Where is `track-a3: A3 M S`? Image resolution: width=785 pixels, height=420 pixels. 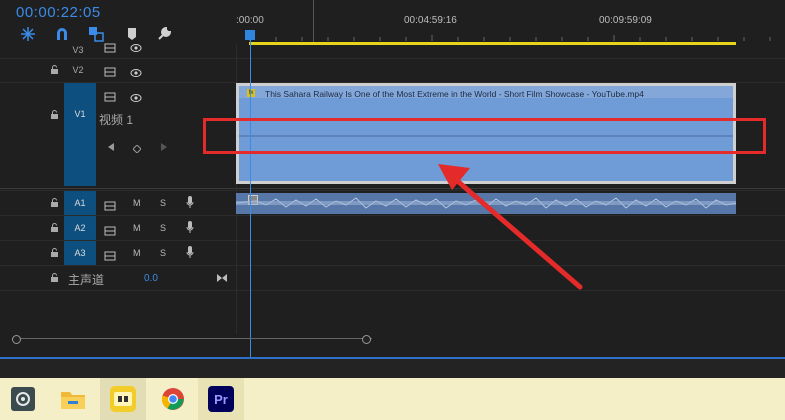
track-a3: A3 M S is located at coordinates (118, 253).